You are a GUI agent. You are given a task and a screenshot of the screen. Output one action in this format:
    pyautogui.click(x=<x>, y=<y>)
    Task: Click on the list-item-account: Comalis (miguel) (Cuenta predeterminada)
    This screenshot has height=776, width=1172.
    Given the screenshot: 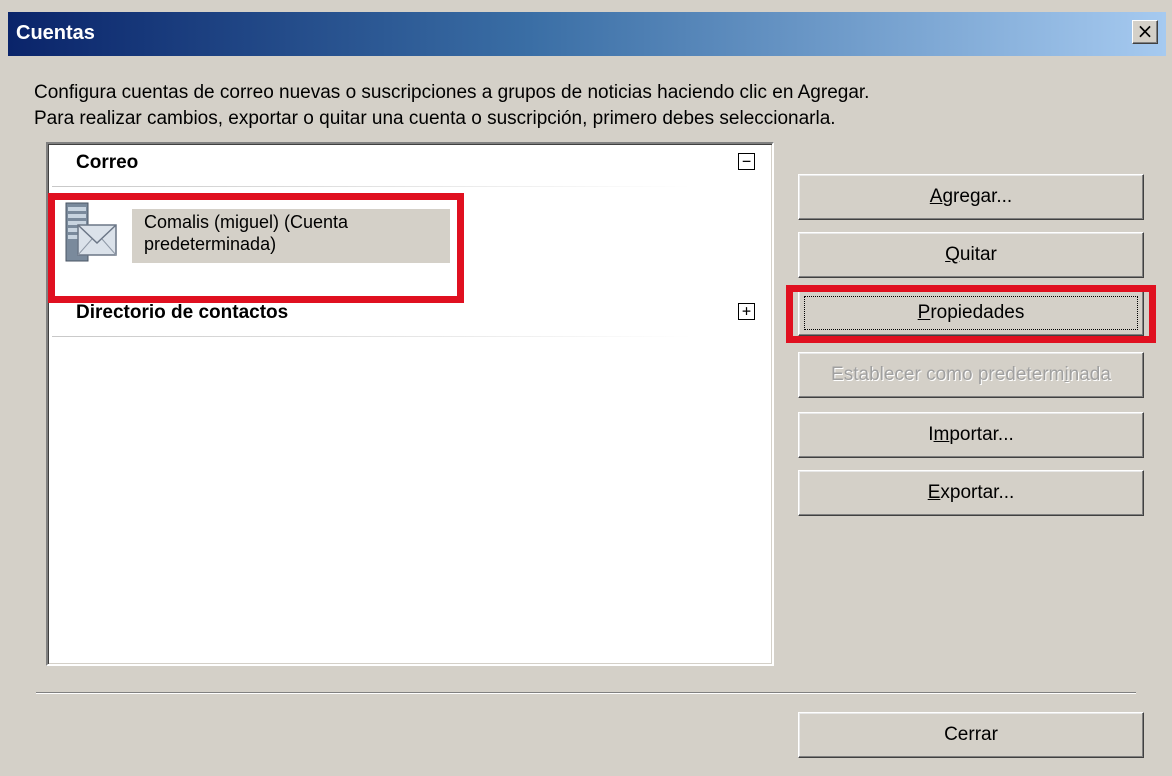 What is the action you would take?
    pyautogui.click(x=255, y=231)
    